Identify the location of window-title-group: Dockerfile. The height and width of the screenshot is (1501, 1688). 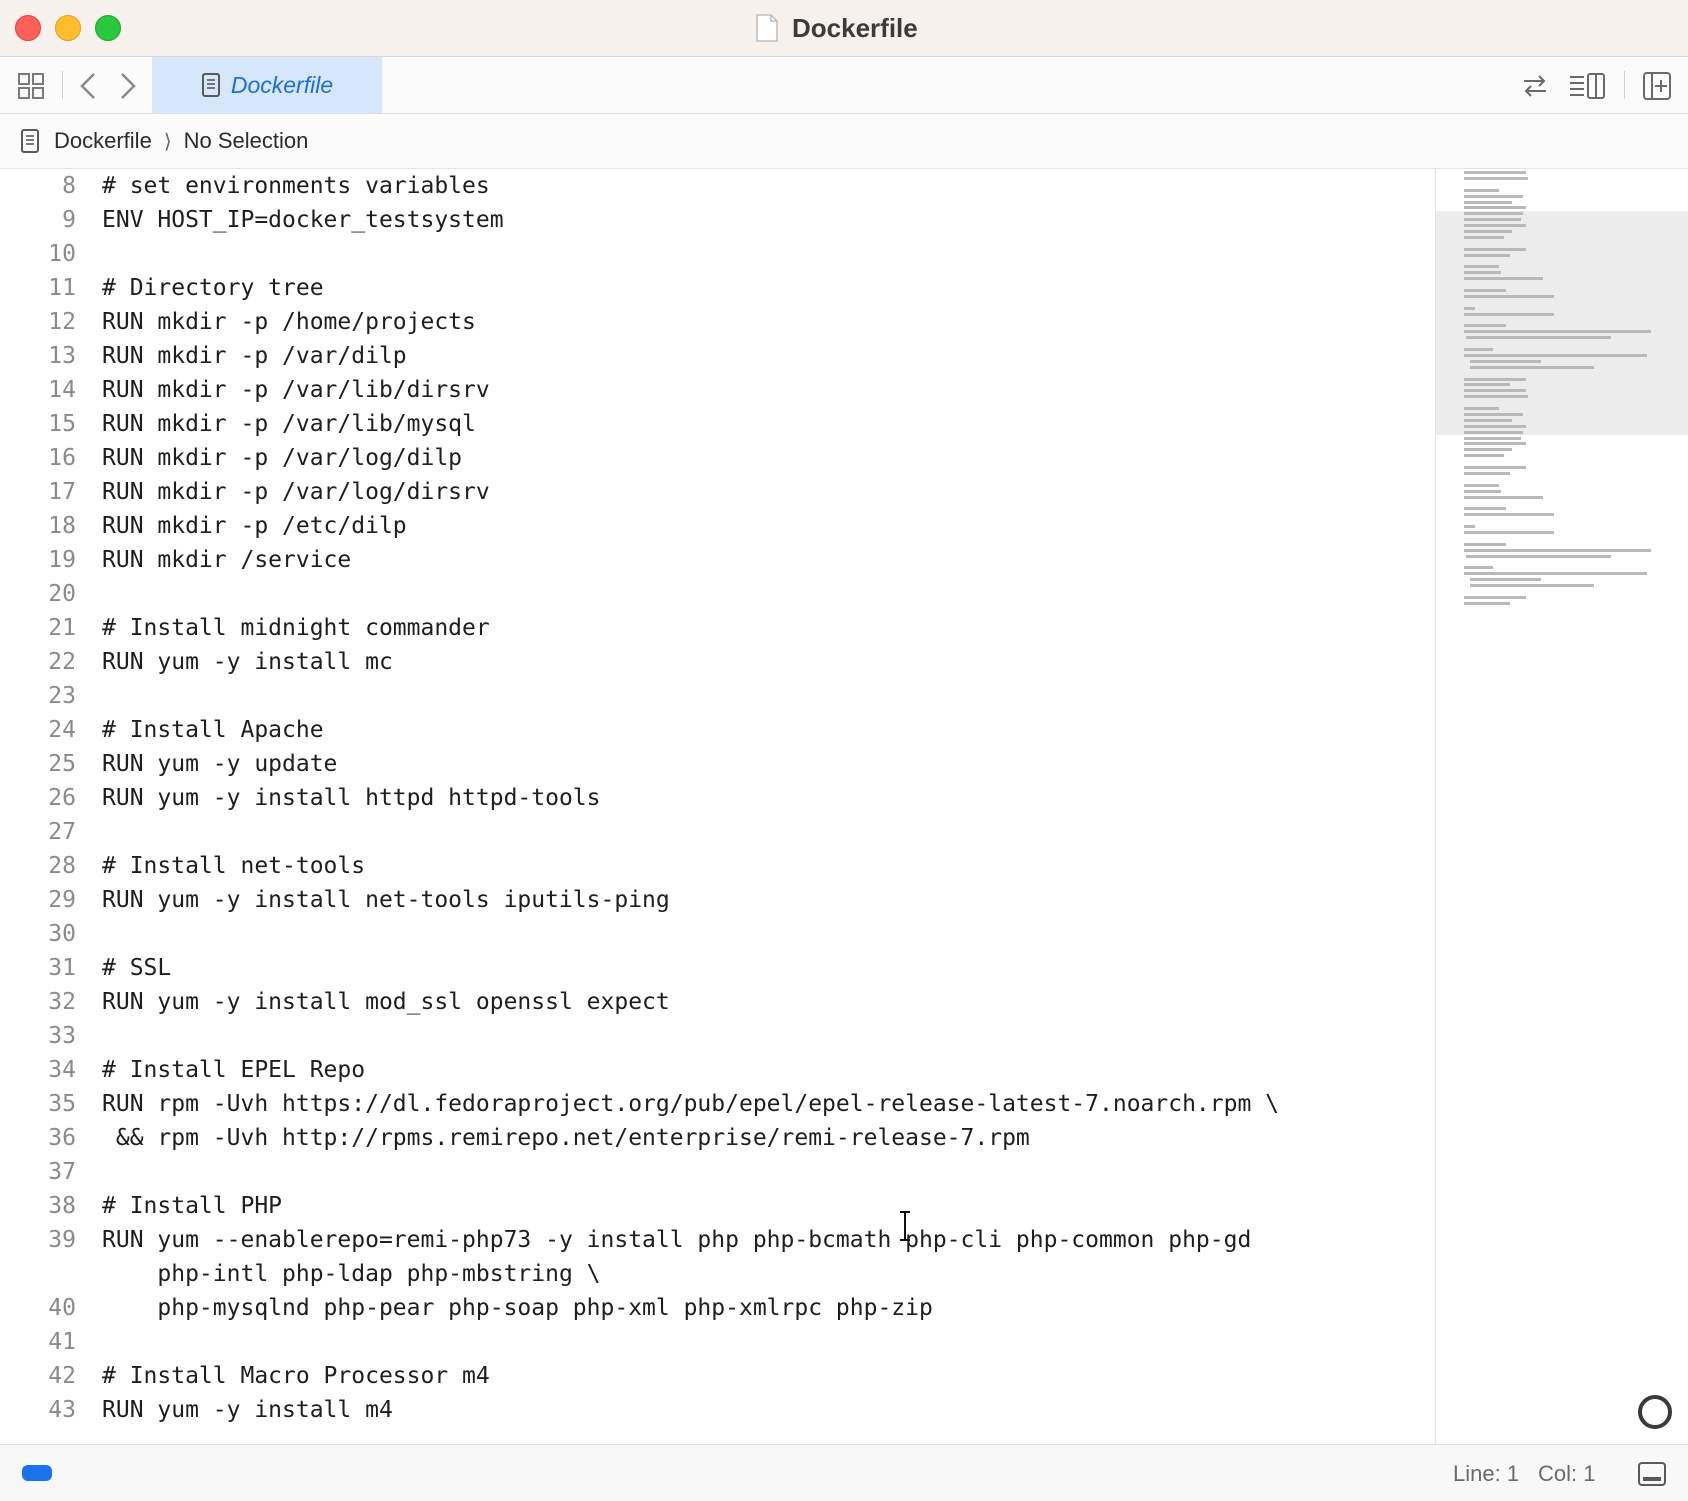
(837, 28).